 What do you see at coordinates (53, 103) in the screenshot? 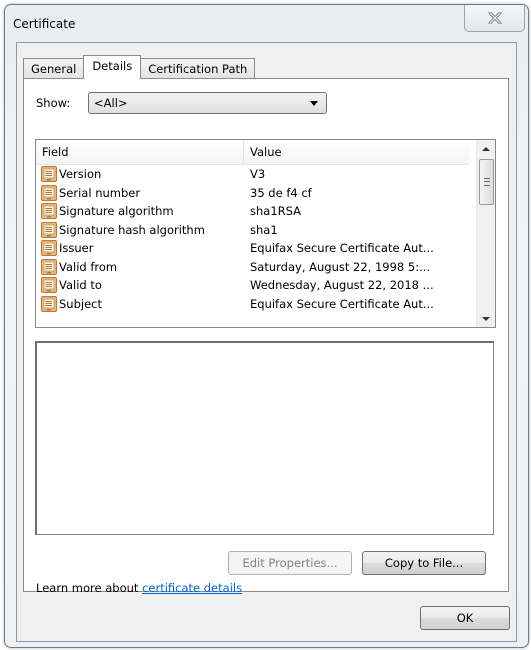
I see `show-label: Show:` at bounding box center [53, 103].